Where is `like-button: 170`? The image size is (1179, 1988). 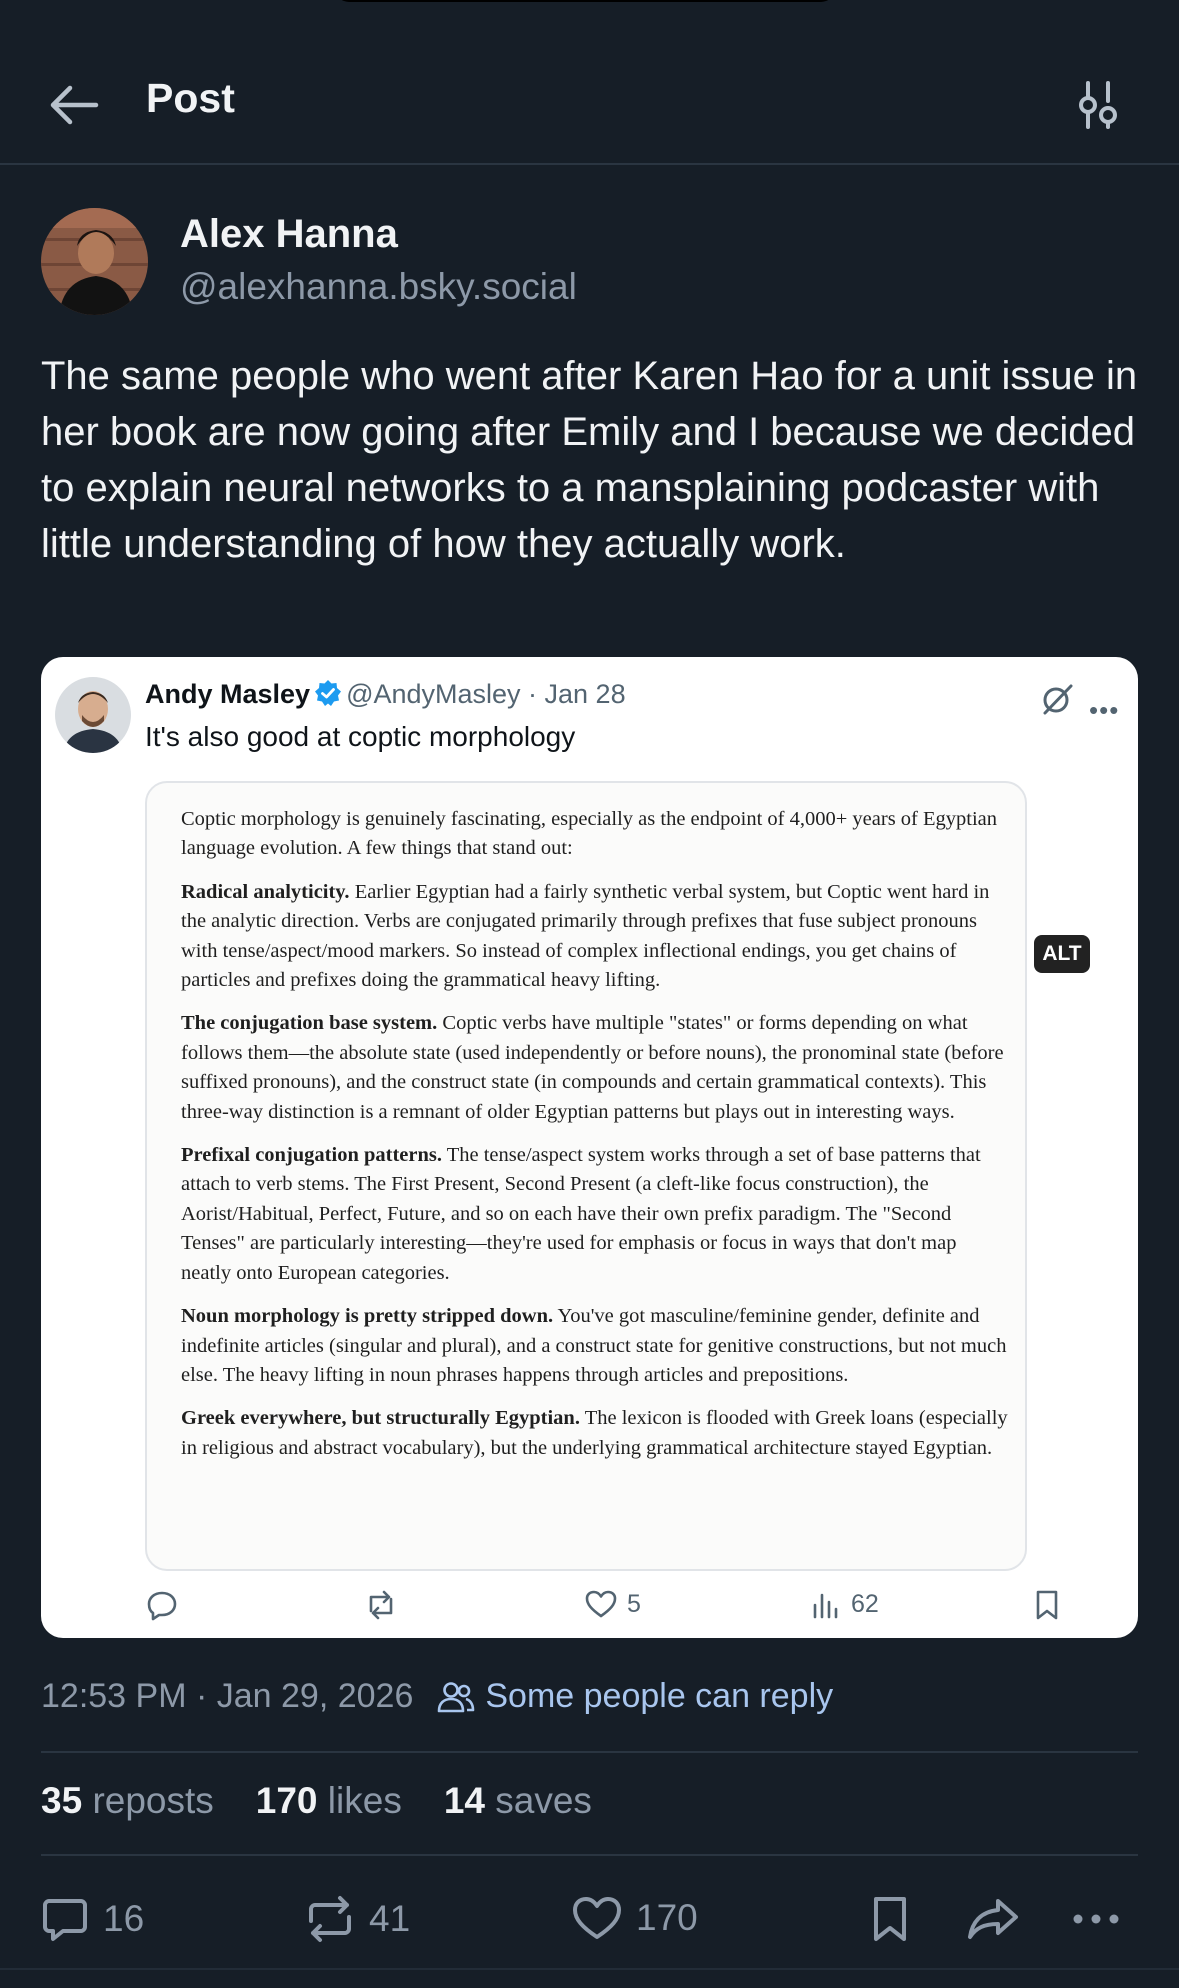 like-button: 170 is located at coordinates (635, 1918).